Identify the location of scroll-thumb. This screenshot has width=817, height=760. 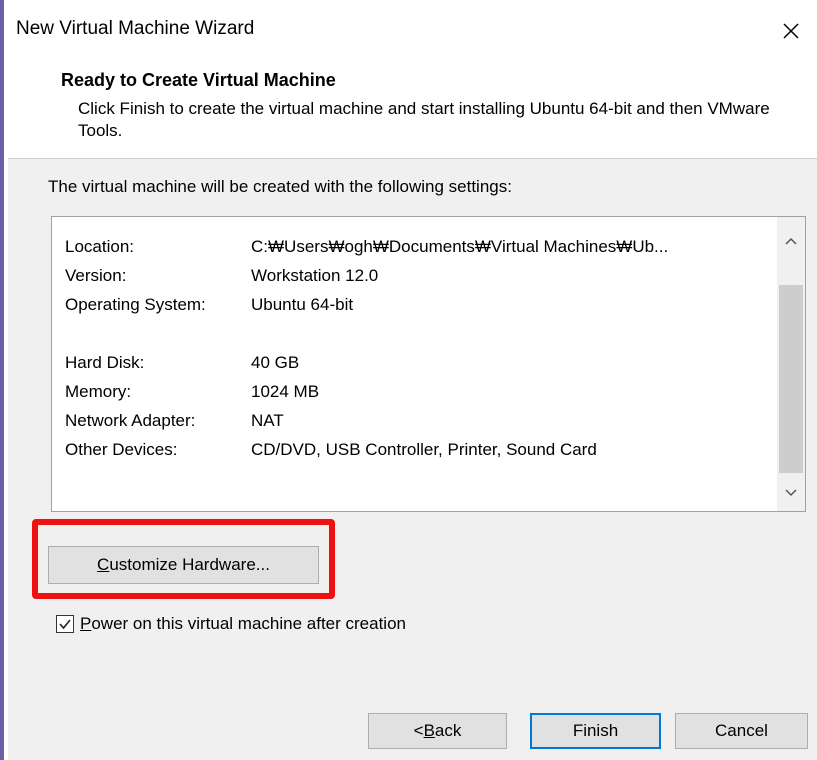
(791, 379).